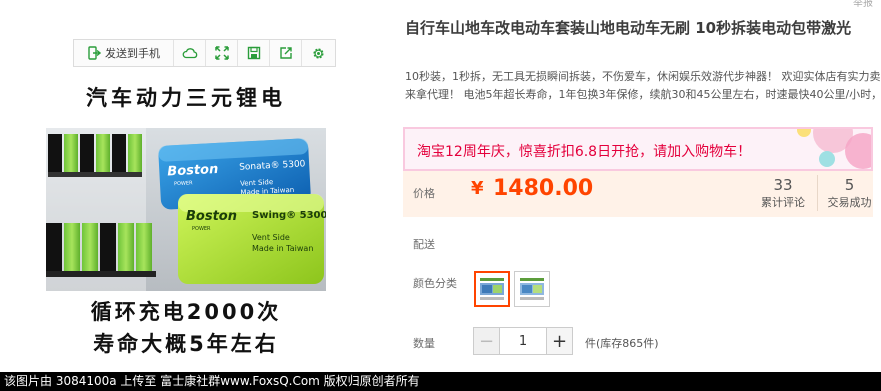 Image resolution: width=881 pixels, height=391 pixels. I want to click on share-icon, so click(285, 53).